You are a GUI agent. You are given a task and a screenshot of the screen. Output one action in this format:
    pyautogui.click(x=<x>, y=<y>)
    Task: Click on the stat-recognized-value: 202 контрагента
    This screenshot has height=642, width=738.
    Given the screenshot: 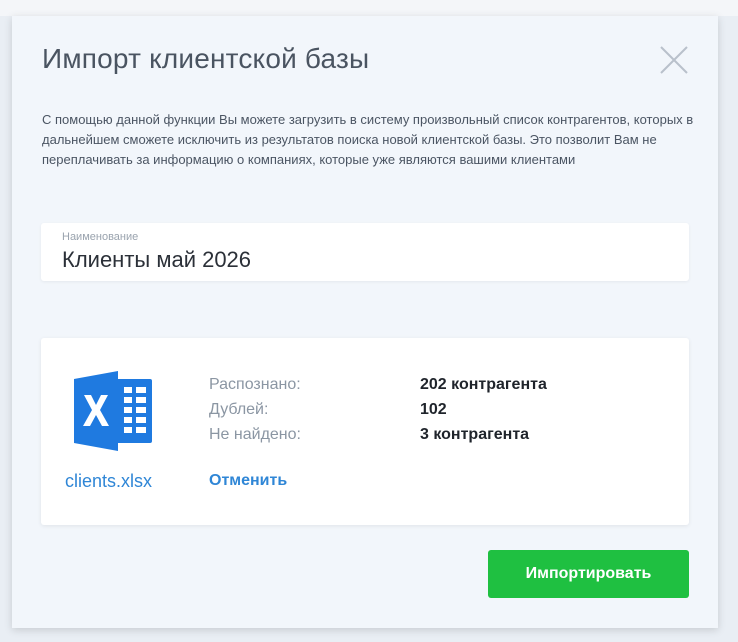 What is the action you would take?
    pyautogui.click(x=483, y=384)
    